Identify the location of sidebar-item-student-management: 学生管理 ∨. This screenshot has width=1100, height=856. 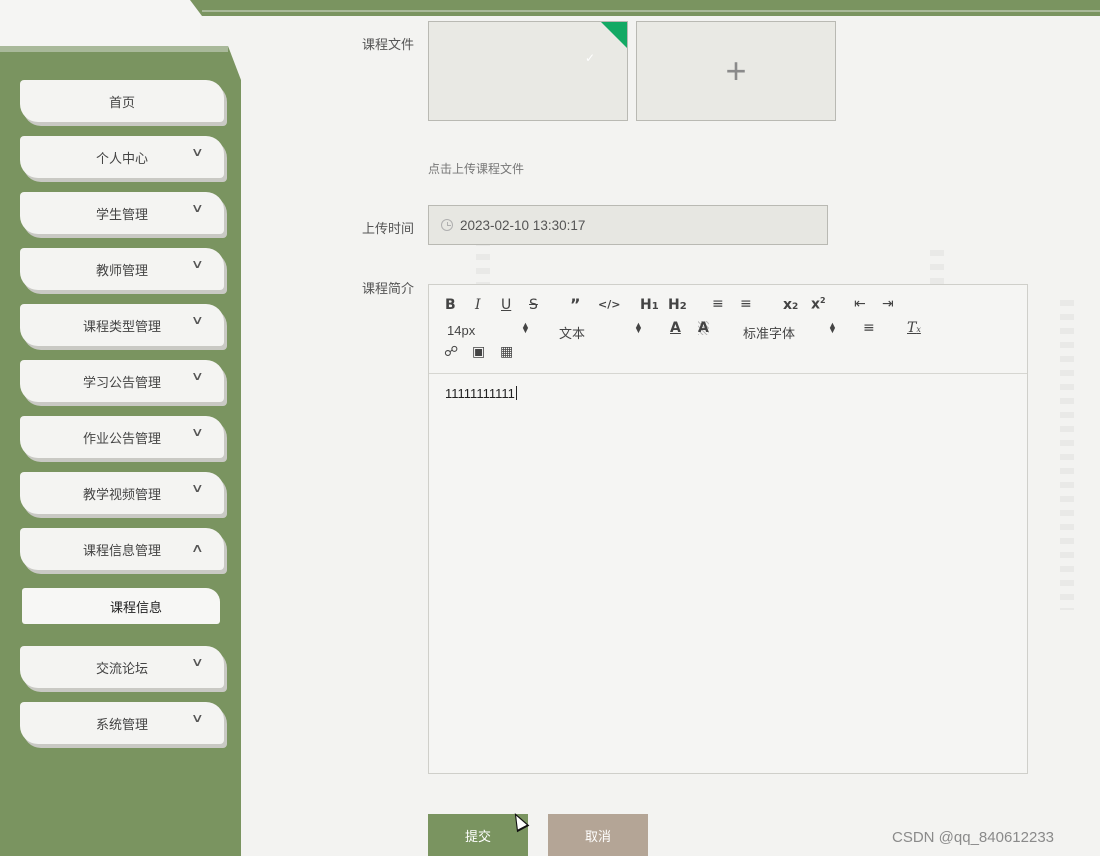
(122, 213).